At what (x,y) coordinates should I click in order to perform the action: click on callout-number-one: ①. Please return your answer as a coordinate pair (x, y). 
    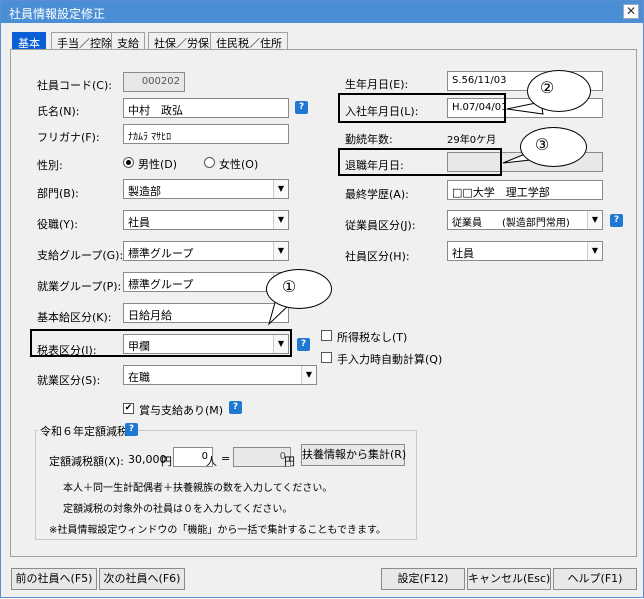
    Looking at the image, I should click on (289, 286).